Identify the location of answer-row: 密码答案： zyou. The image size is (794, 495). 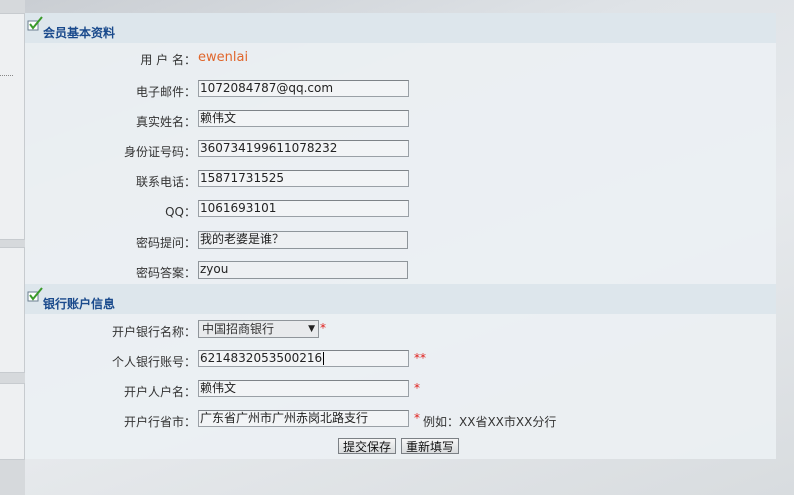
(400, 271).